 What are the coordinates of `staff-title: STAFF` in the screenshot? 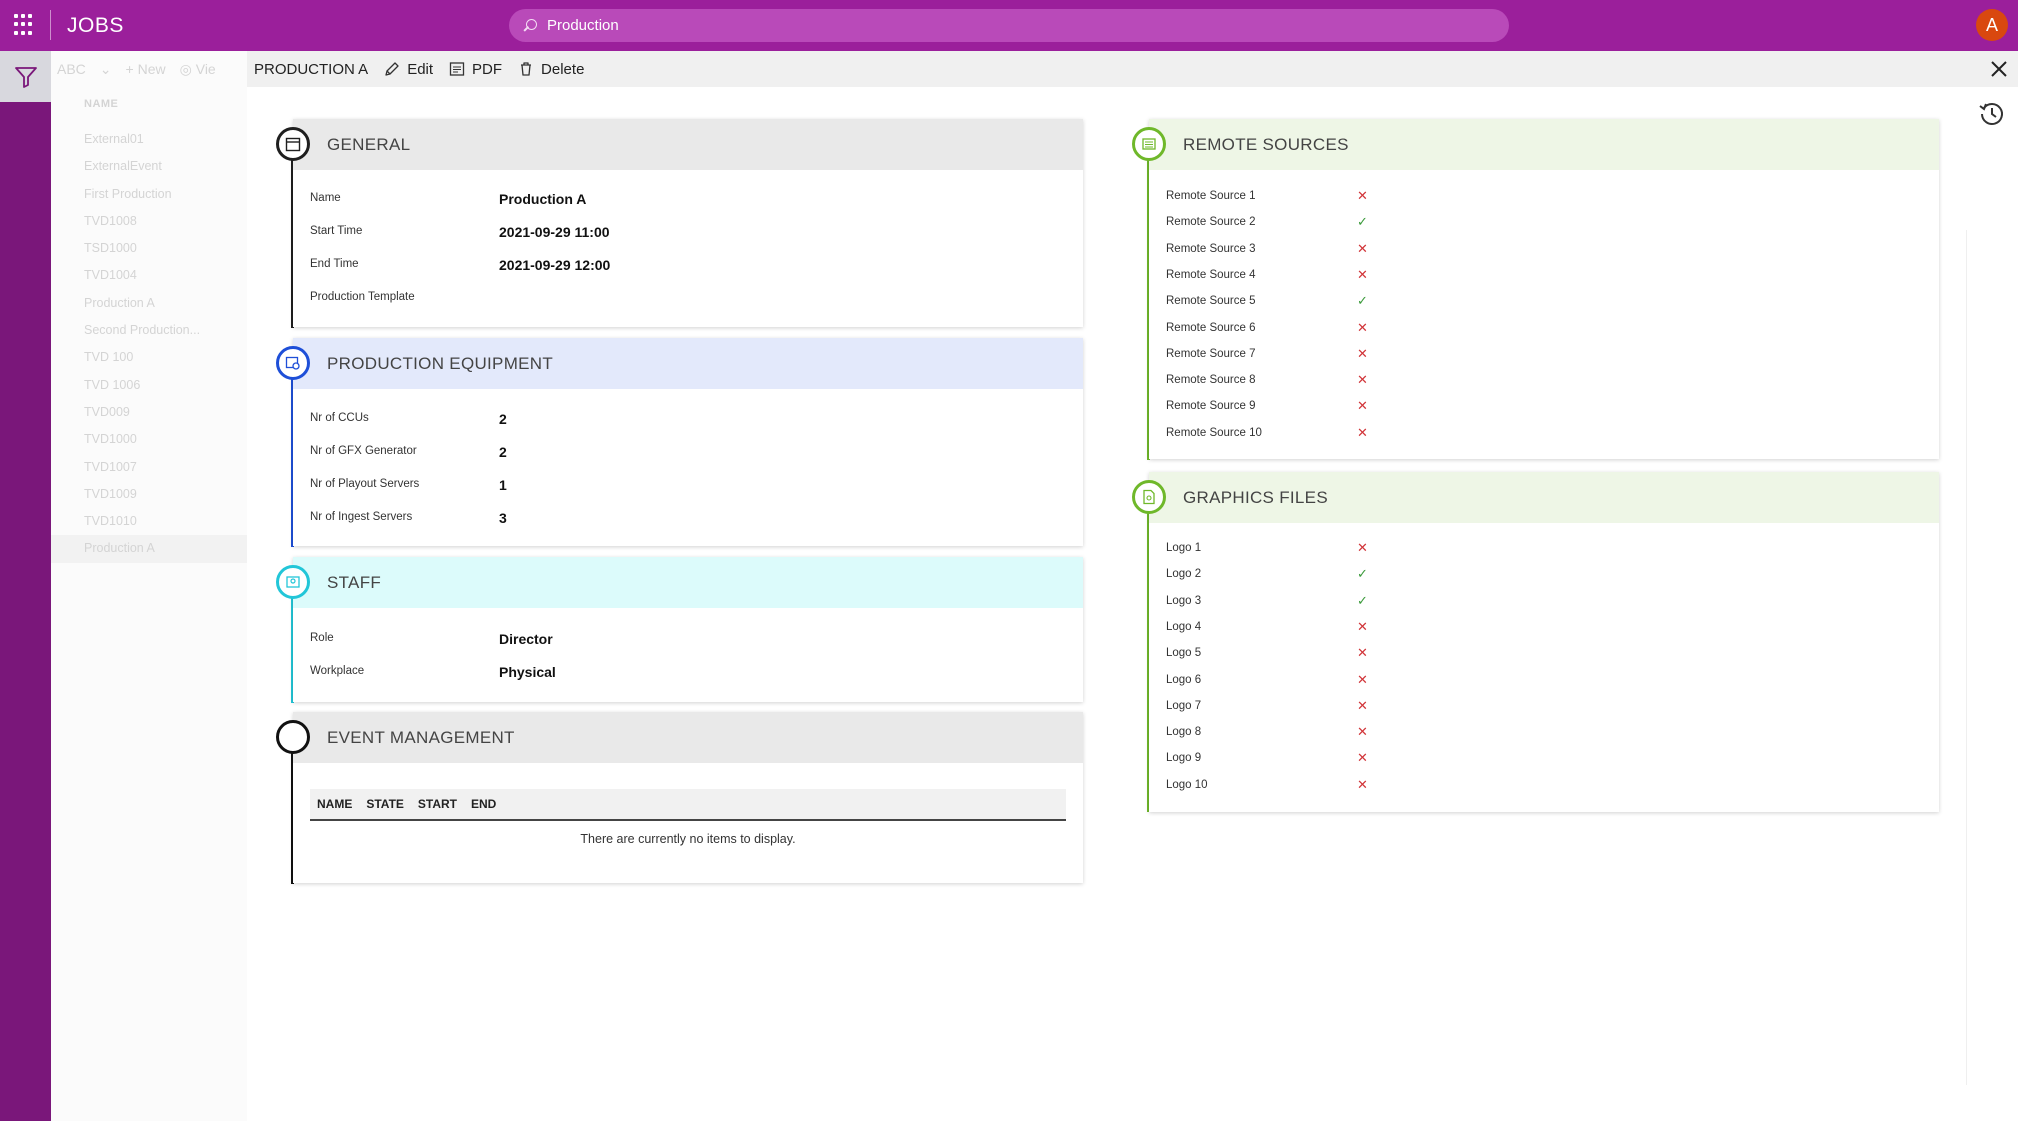 It's located at (354, 582).